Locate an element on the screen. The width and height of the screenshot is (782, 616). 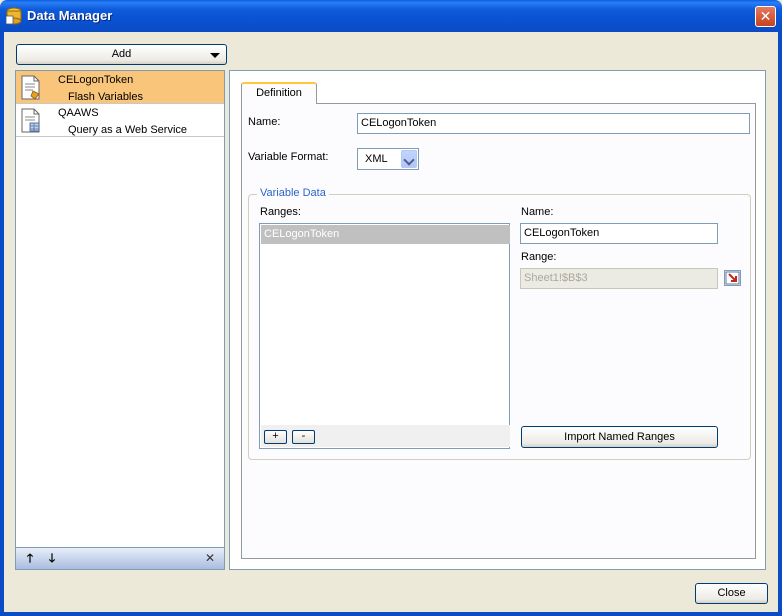
add-connection-button: Add is located at coordinates (121, 54).